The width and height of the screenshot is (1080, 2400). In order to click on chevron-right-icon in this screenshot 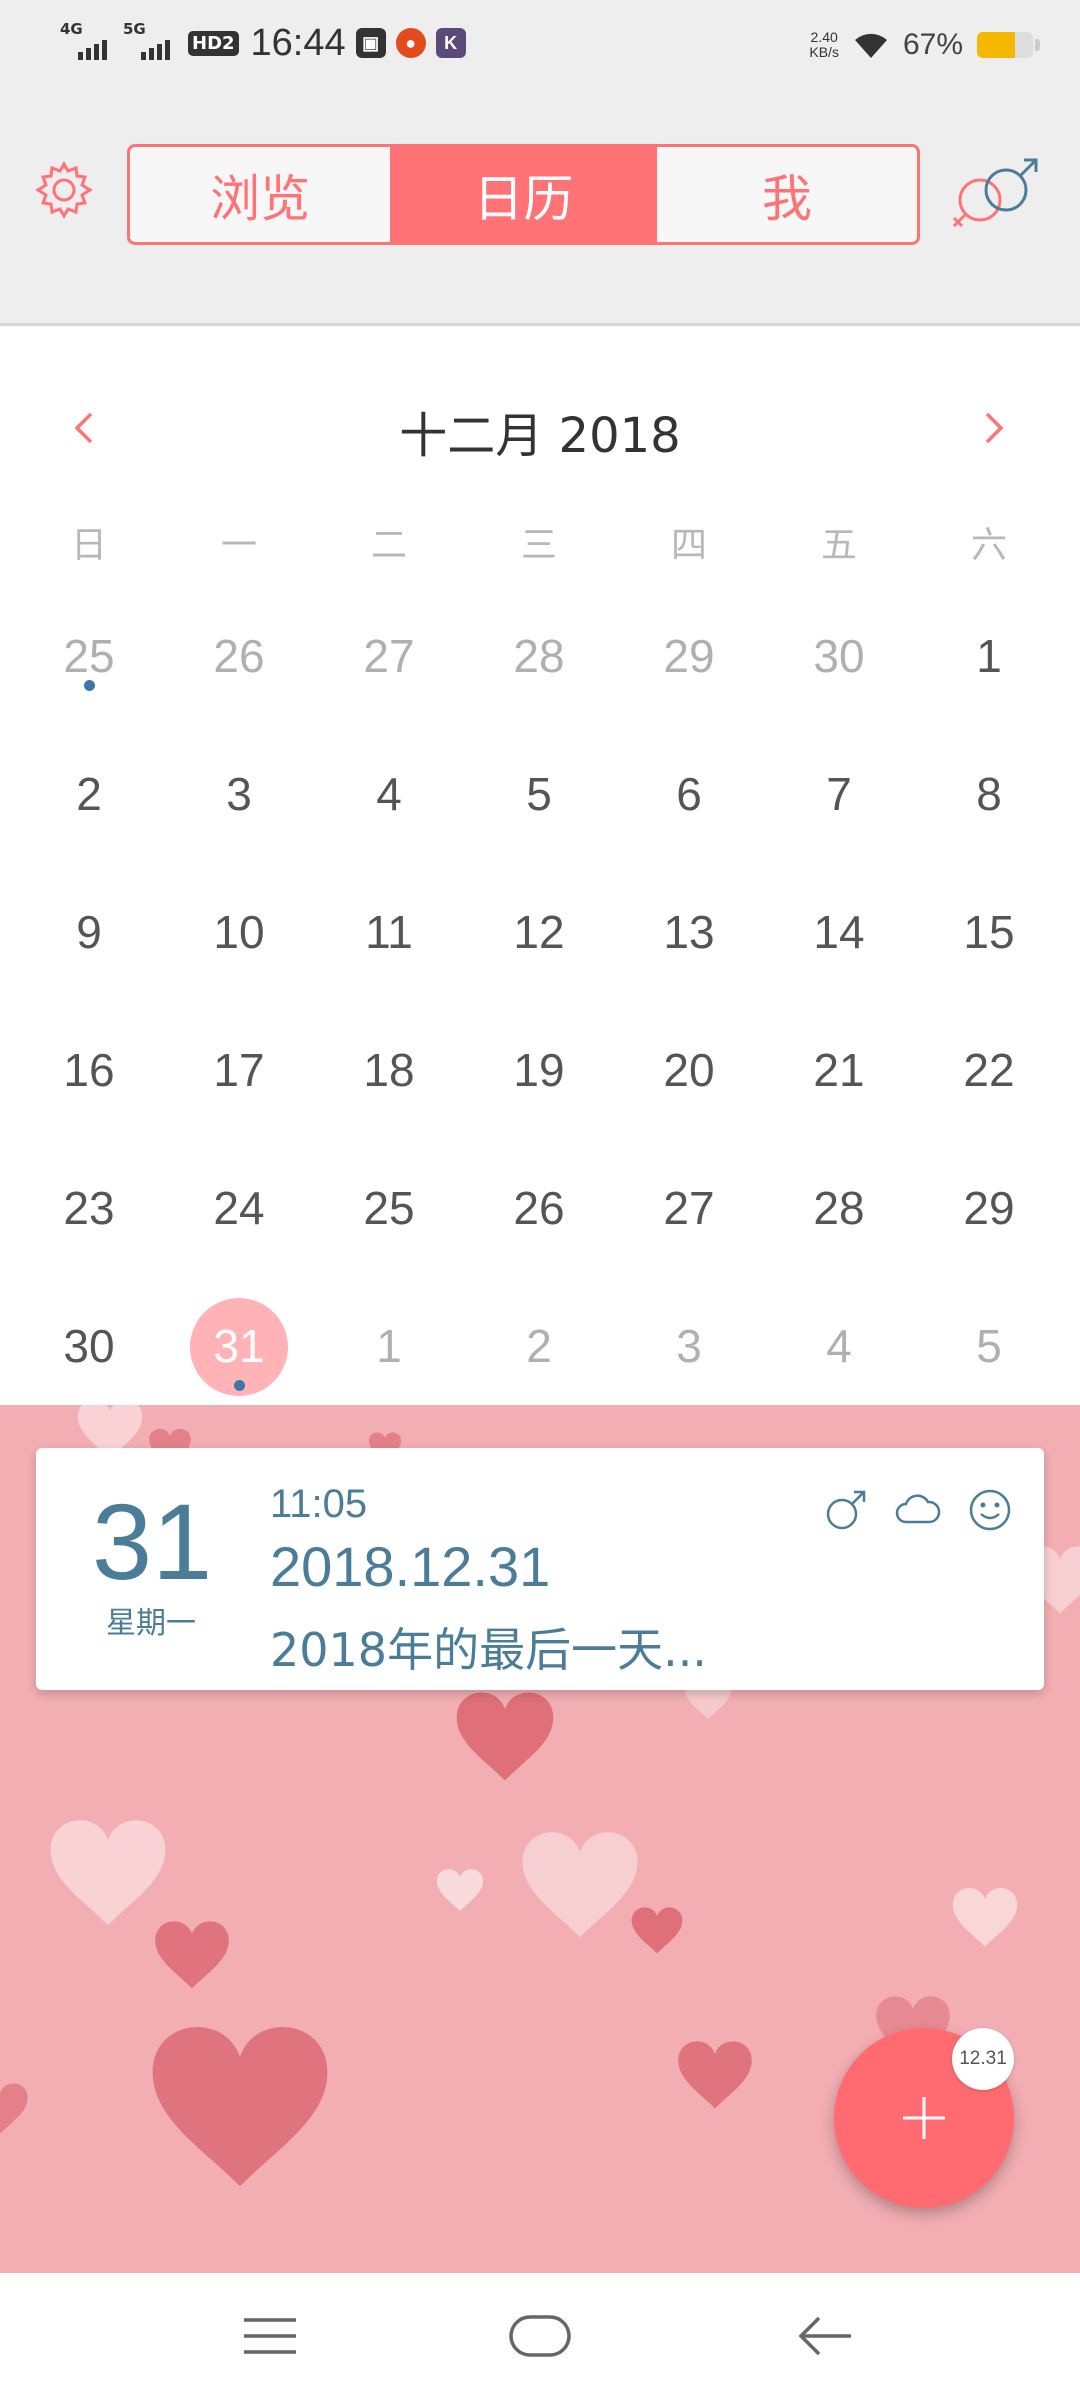, I will do `click(994, 428)`.